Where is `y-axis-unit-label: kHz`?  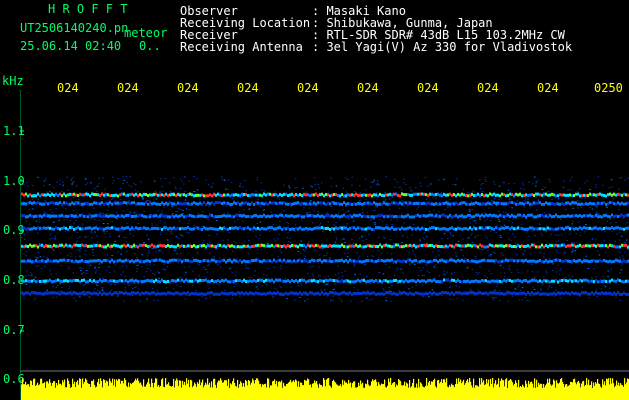 y-axis-unit-label: kHz is located at coordinates (13, 81).